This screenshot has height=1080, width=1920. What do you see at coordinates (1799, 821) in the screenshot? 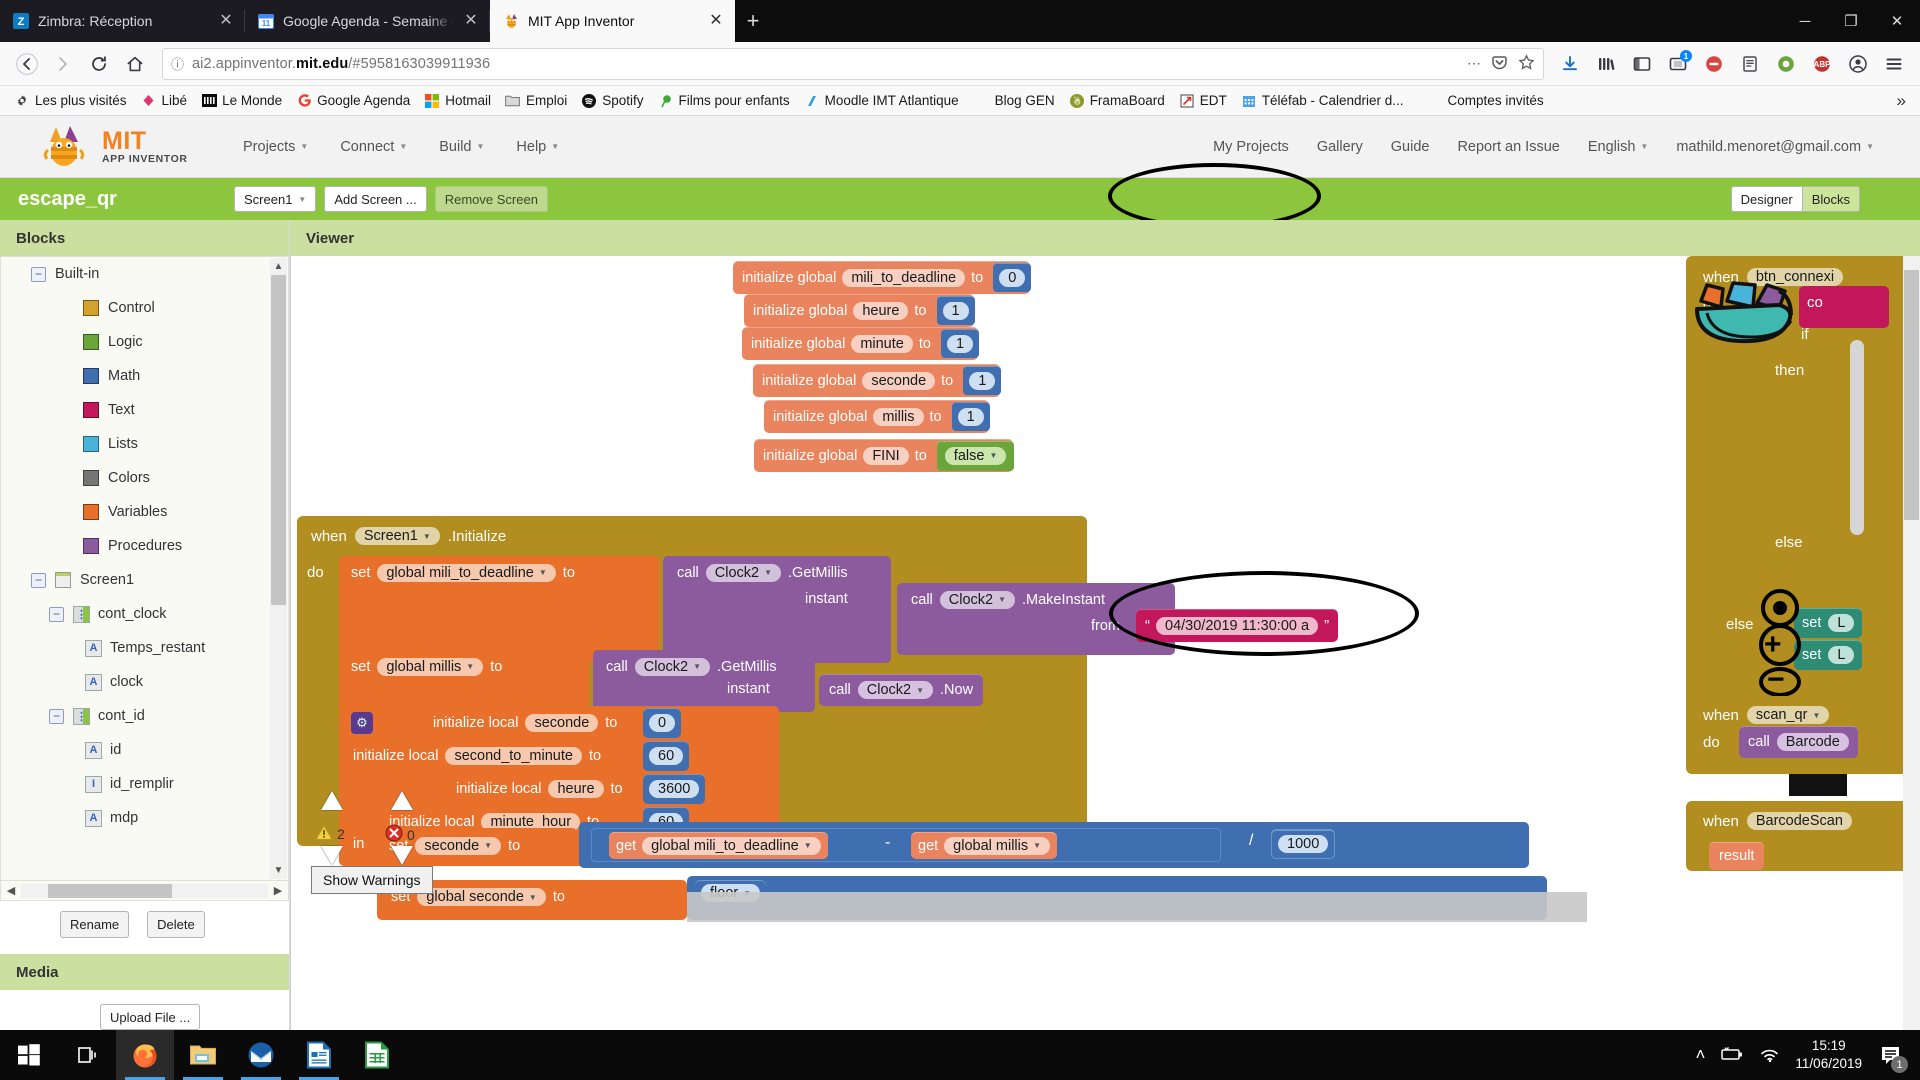
I see `block-field-component: BarcodeScan` at bounding box center [1799, 821].